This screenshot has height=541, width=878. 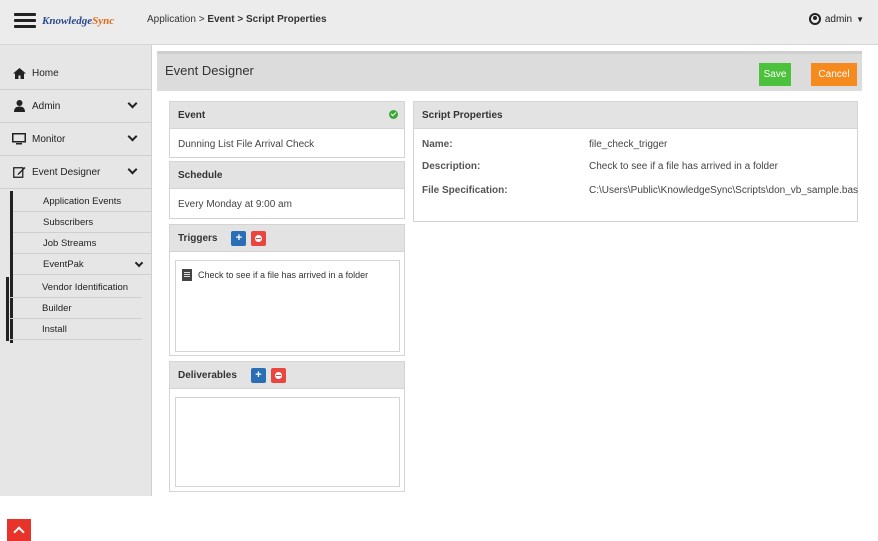 What do you see at coordinates (462, 115) in the screenshot?
I see `panel-title: Script Properties` at bounding box center [462, 115].